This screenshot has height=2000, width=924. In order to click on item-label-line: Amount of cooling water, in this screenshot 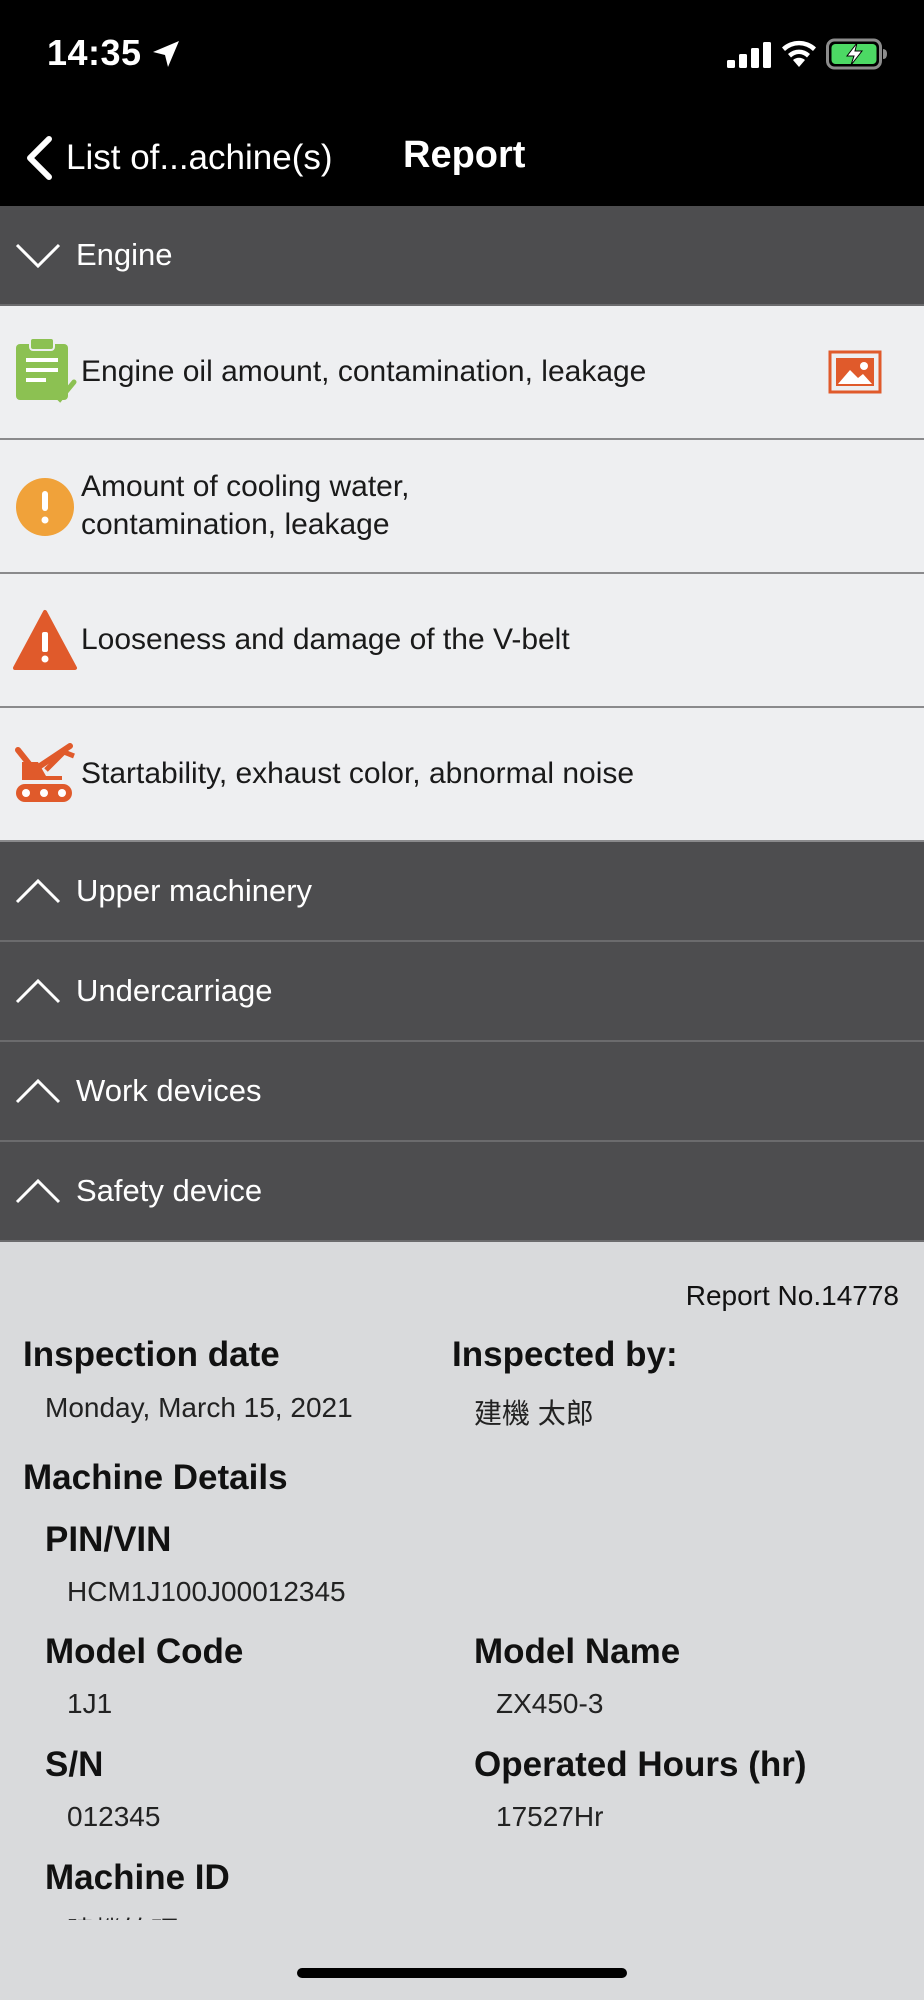, I will do `click(245, 486)`.